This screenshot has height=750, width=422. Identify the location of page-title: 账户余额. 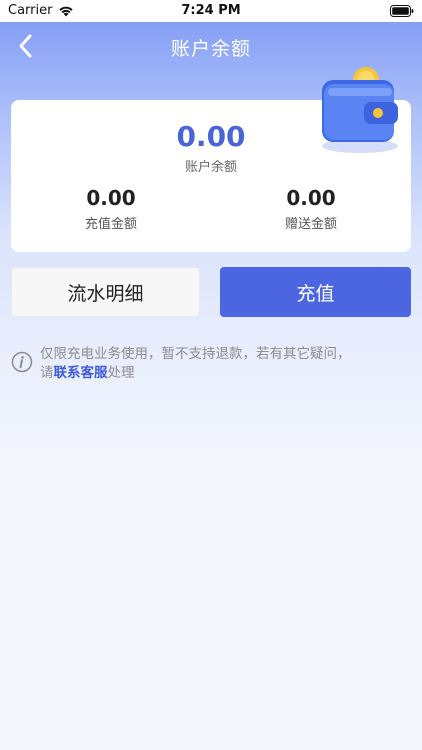
(210, 49).